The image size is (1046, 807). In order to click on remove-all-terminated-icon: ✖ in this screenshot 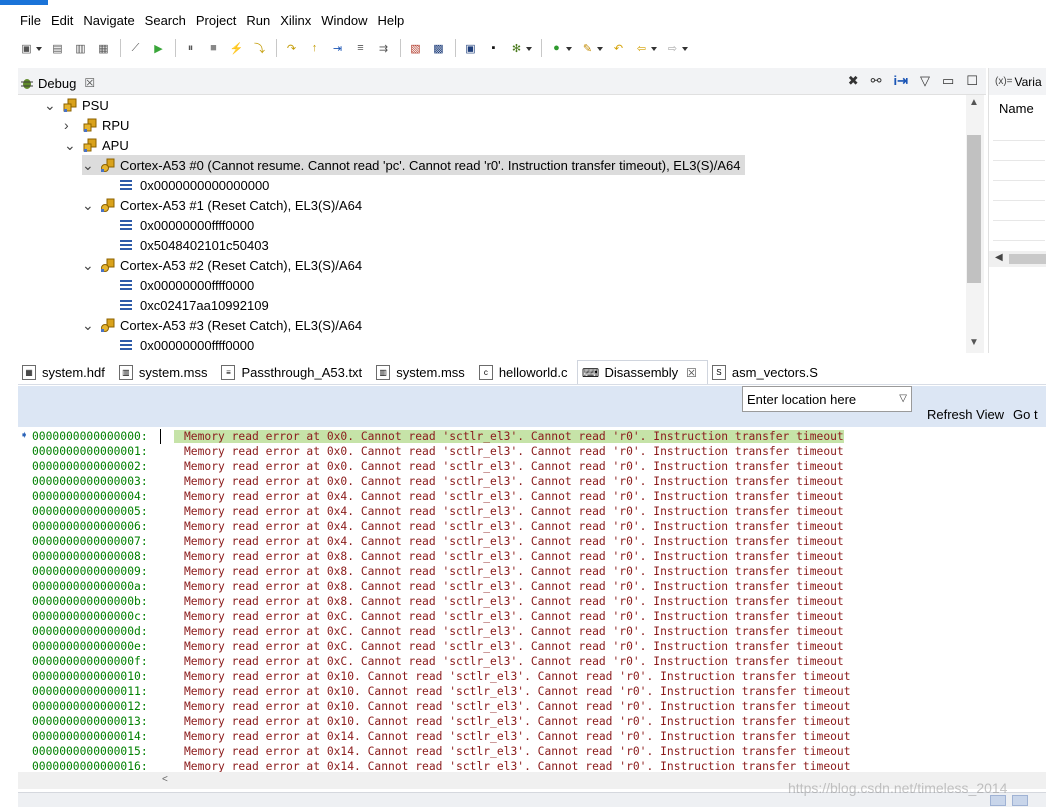, I will do `click(853, 81)`.